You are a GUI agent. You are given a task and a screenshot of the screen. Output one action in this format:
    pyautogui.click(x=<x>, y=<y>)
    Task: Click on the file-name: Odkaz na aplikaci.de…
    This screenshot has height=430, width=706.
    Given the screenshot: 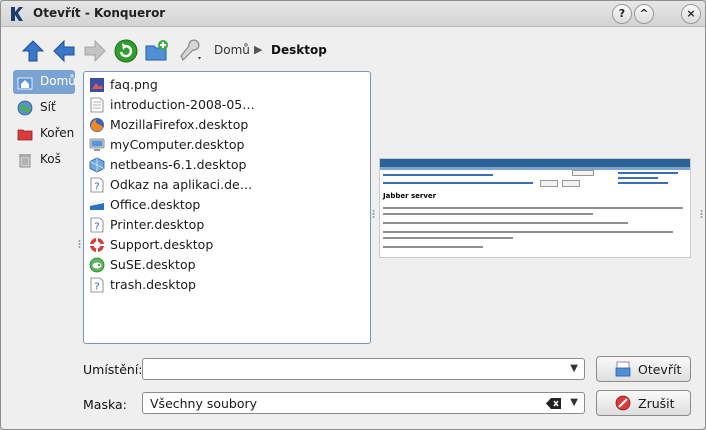 What is the action you would take?
    pyautogui.click(x=181, y=184)
    